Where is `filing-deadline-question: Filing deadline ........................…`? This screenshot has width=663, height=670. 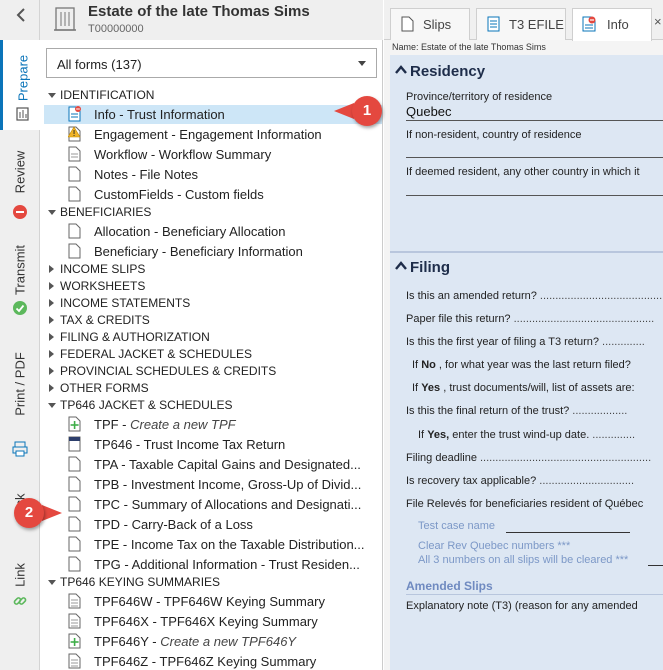
filing-deadline-question: Filing deadline ........................… is located at coordinates (528, 458).